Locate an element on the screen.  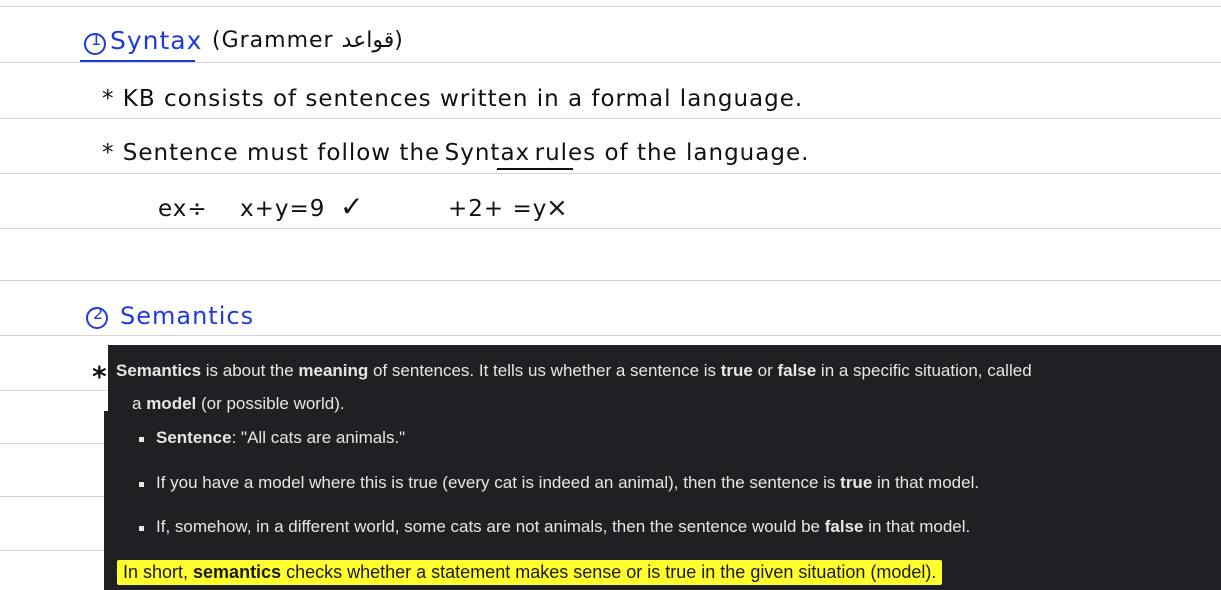
bullet-sentence: Sentence: "All cats are animals." is located at coordinates (280, 438).